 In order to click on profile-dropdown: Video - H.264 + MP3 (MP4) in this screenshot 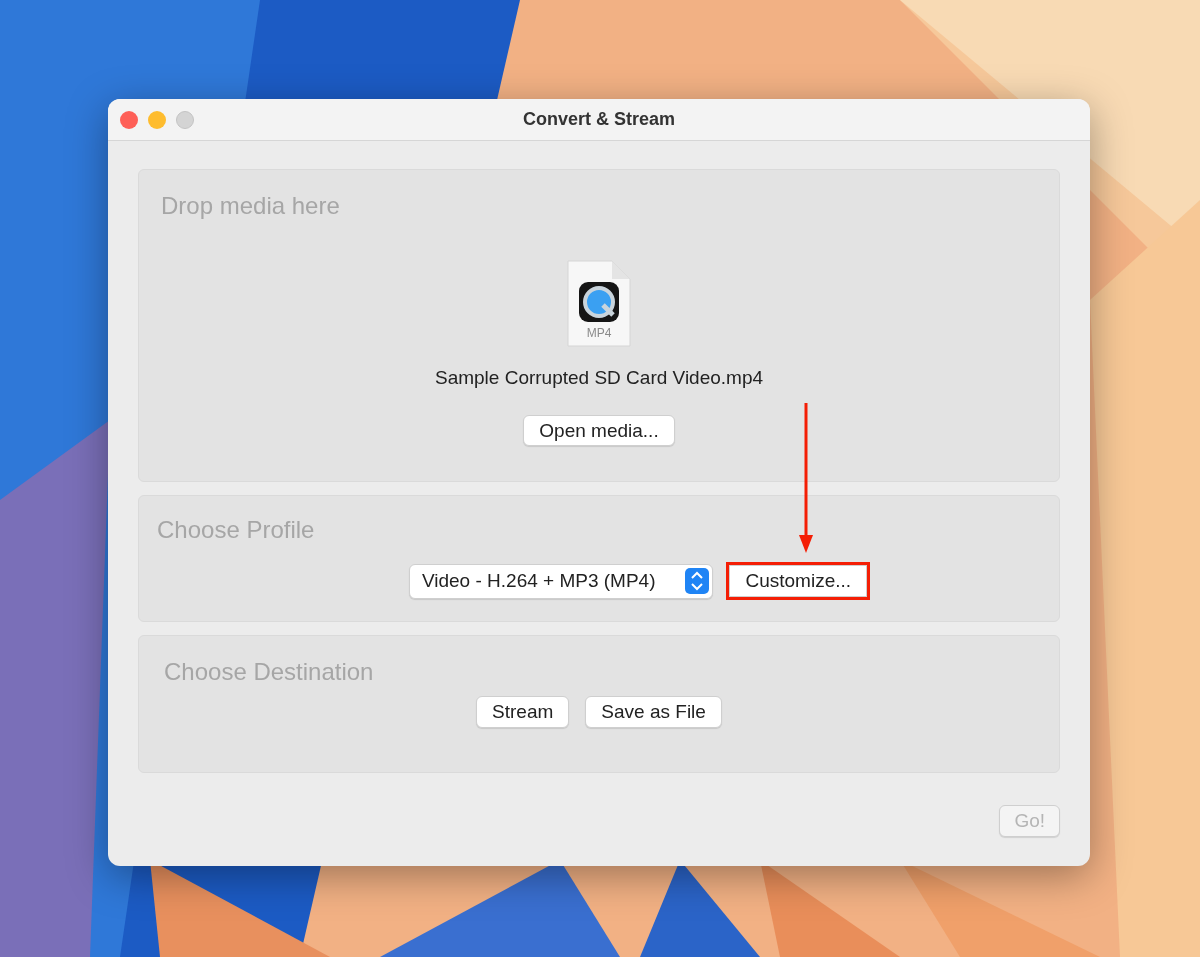, I will do `click(561, 581)`.